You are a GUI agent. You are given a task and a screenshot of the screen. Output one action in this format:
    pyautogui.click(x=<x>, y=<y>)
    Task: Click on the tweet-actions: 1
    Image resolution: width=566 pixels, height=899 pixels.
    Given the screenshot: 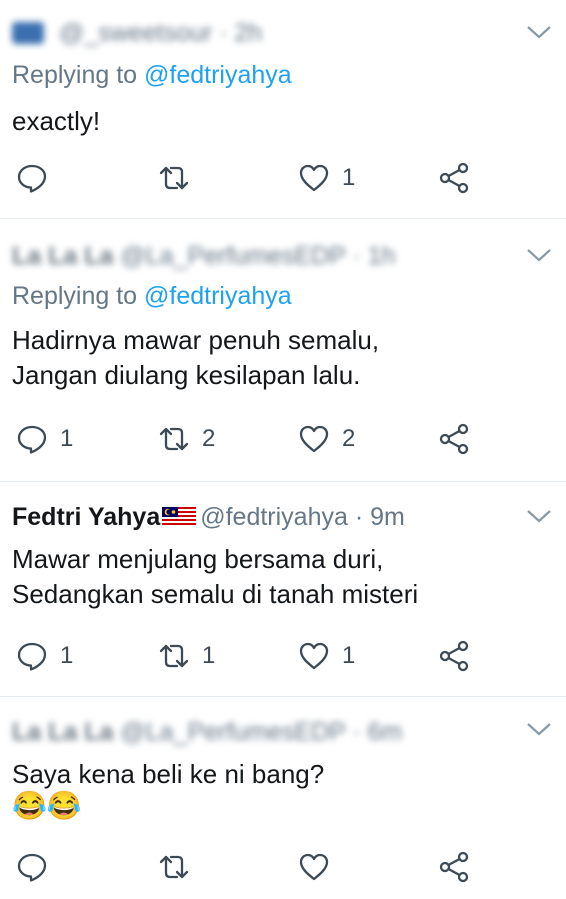 What is the action you would take?
    pyautogui.click(x=283, y=178)
    